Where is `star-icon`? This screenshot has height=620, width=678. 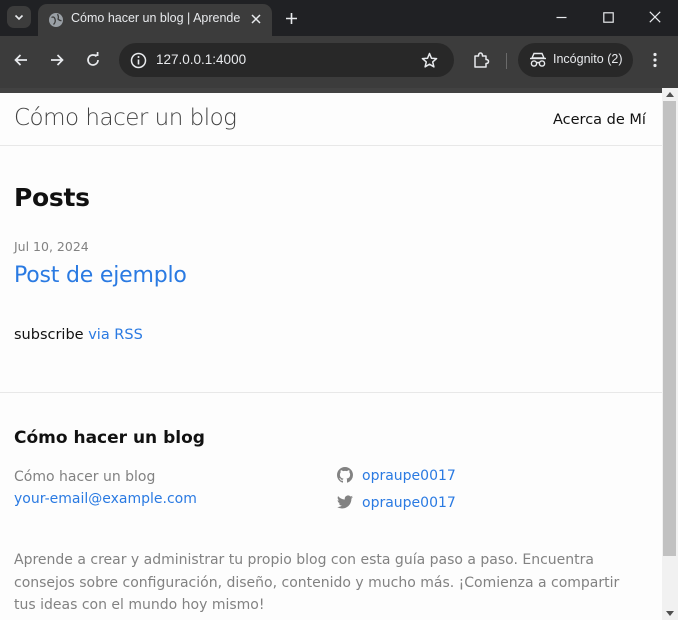 star-icon is located at coordinates (429, 60).